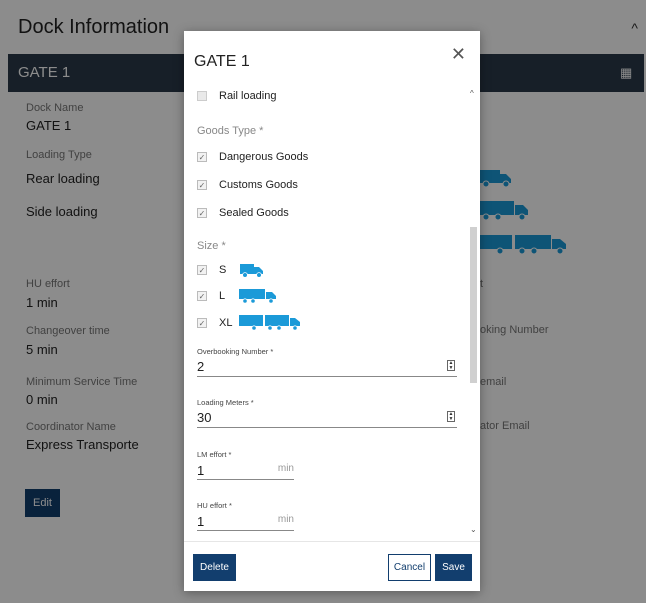  I want to click on overbooking-number-input: 2 ▲ ▼, so click(327, 366).